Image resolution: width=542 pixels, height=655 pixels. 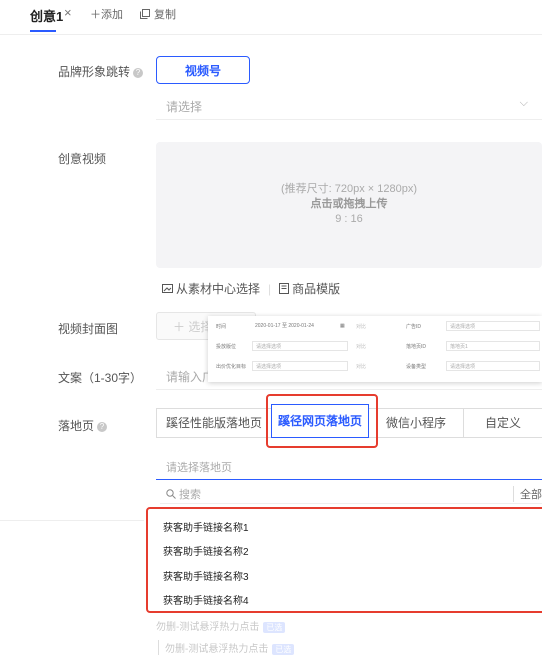 What do you see at coordinates (43, 31) in the screenshot?
I see `active-tab-indicator` at bounding box center [43, 31].